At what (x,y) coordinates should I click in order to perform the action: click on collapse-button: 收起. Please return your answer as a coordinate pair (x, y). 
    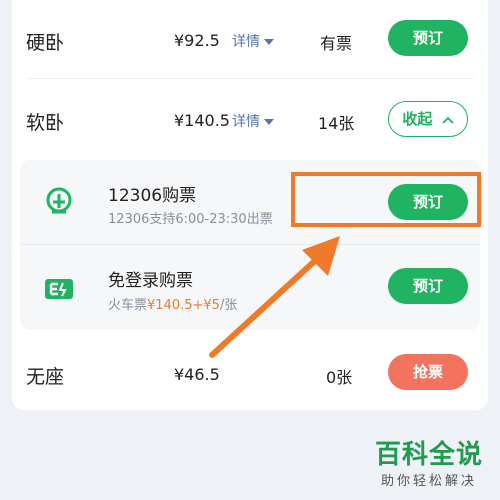
    Looking at the image, I should click on (428, 119).